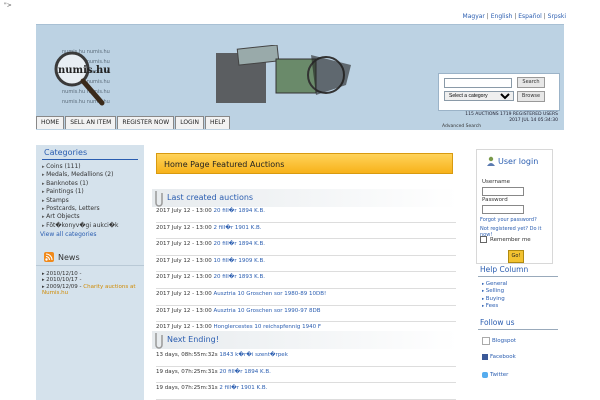  I want to click on follow-us-title: Follow us, so click(497, 322).